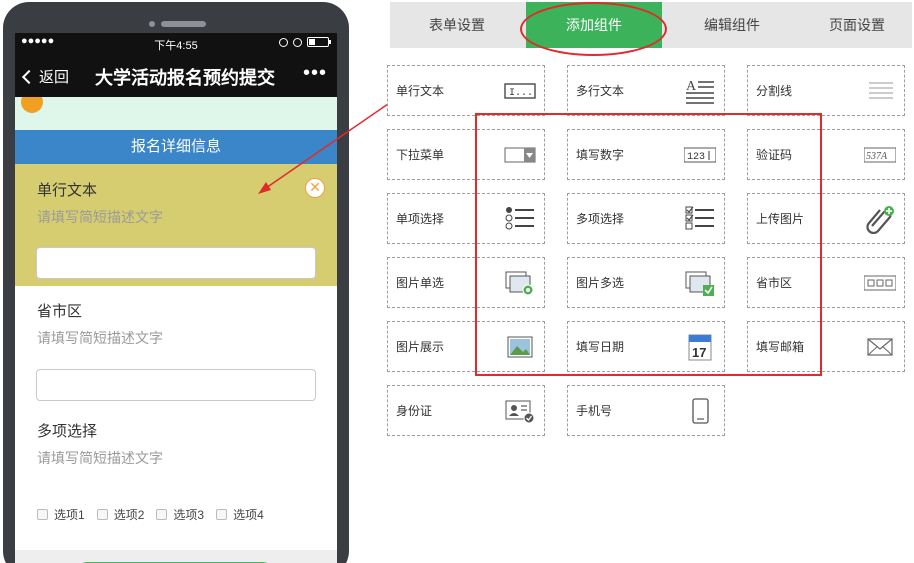 Image resolution: width=914 pixels, height=563 pixels. Describe the element at coordinates (152, 24) in the screenshot. I see `phone-camera` at that location.